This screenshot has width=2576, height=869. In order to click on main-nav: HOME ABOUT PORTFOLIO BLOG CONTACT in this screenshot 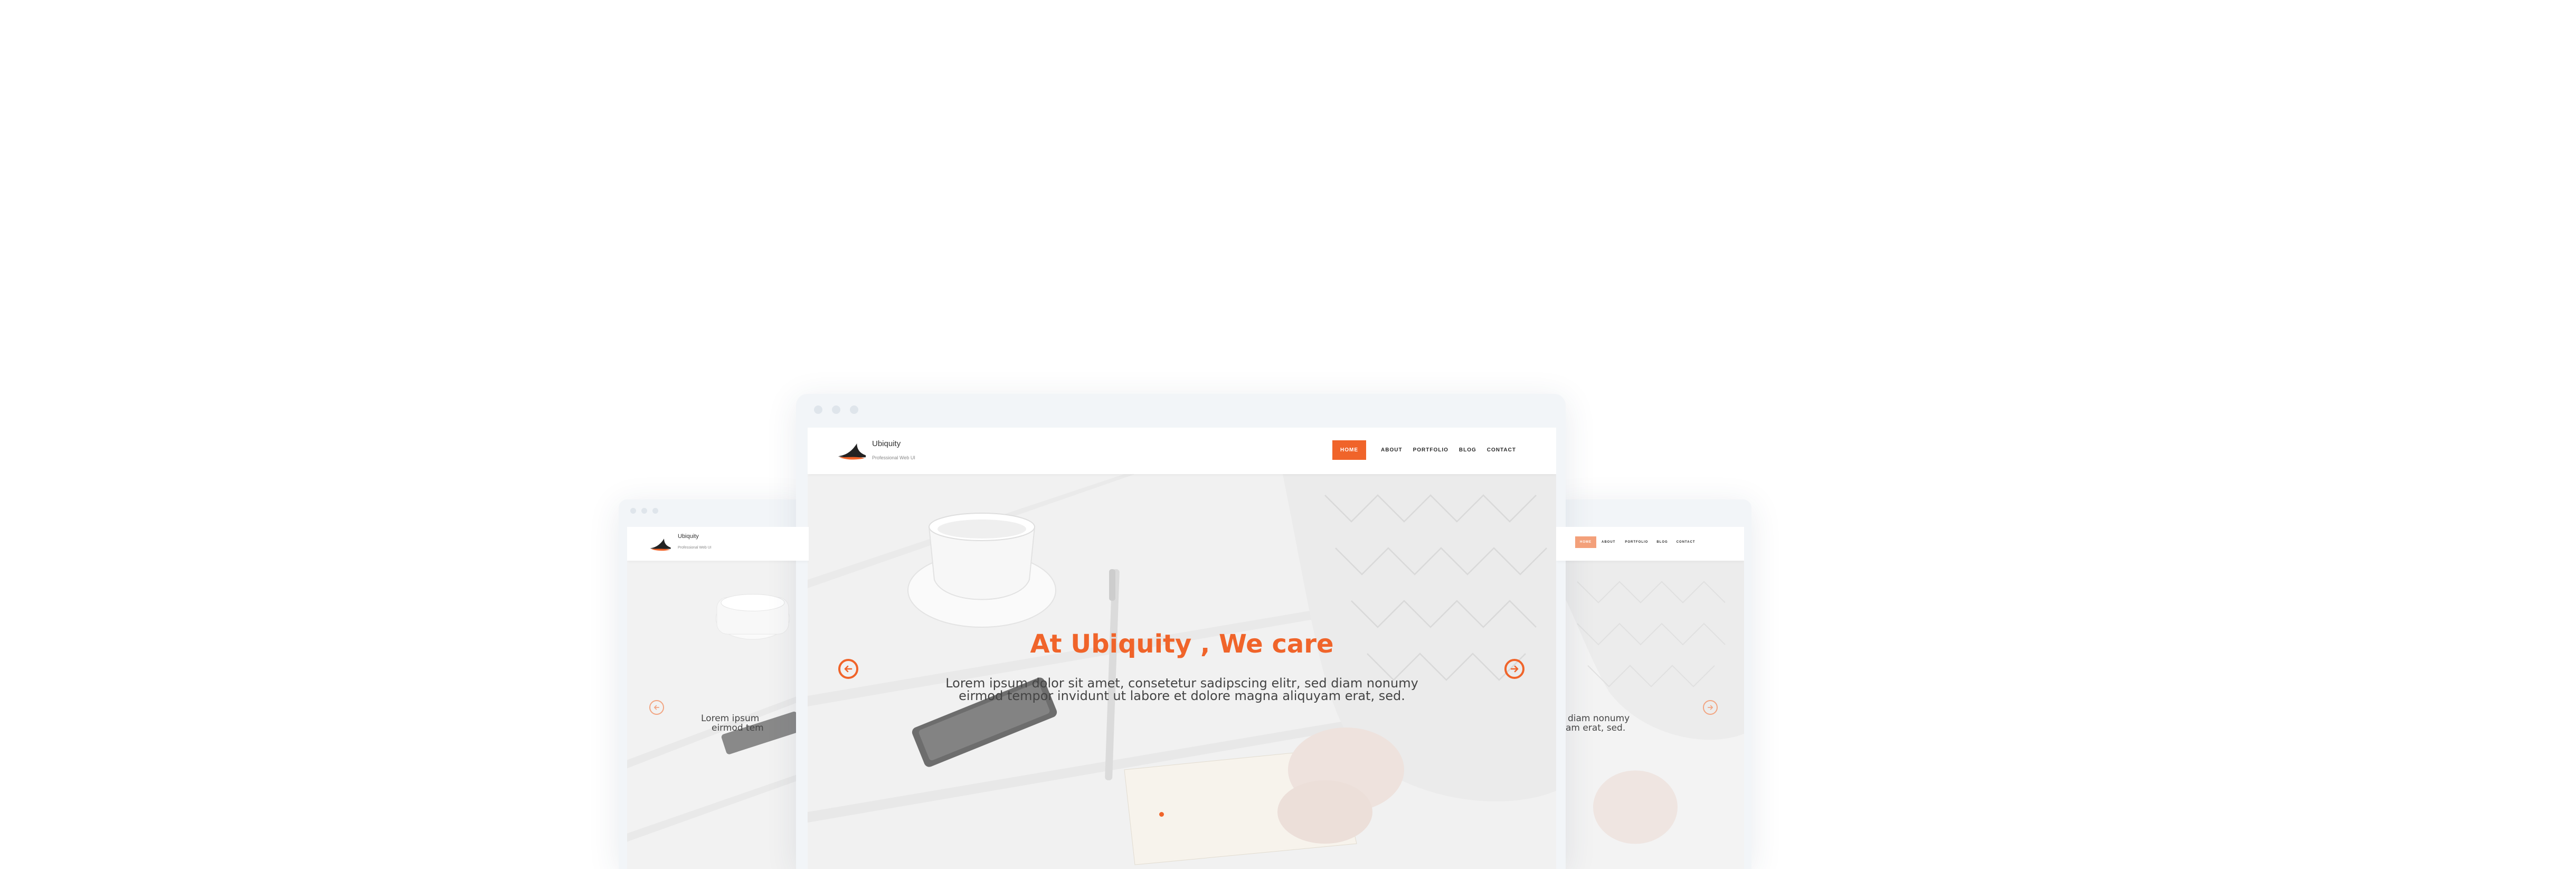, I will do `click(1426, 450)`.